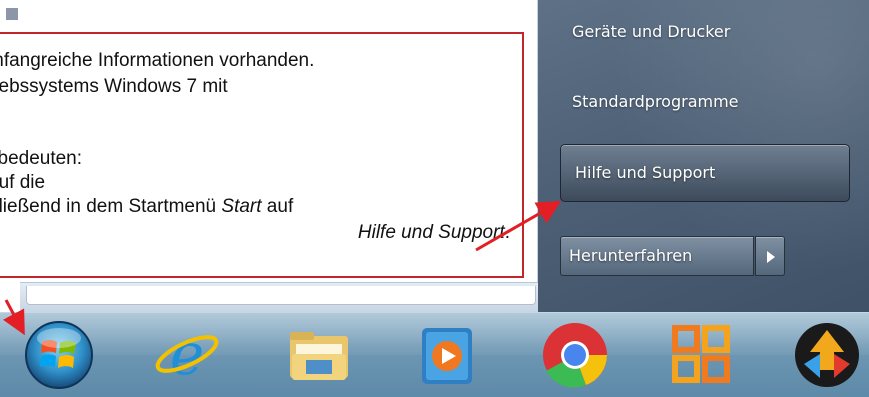  Describe the element at coordinates (702, 355) in the screenshot. I see `office-icon` at that location.